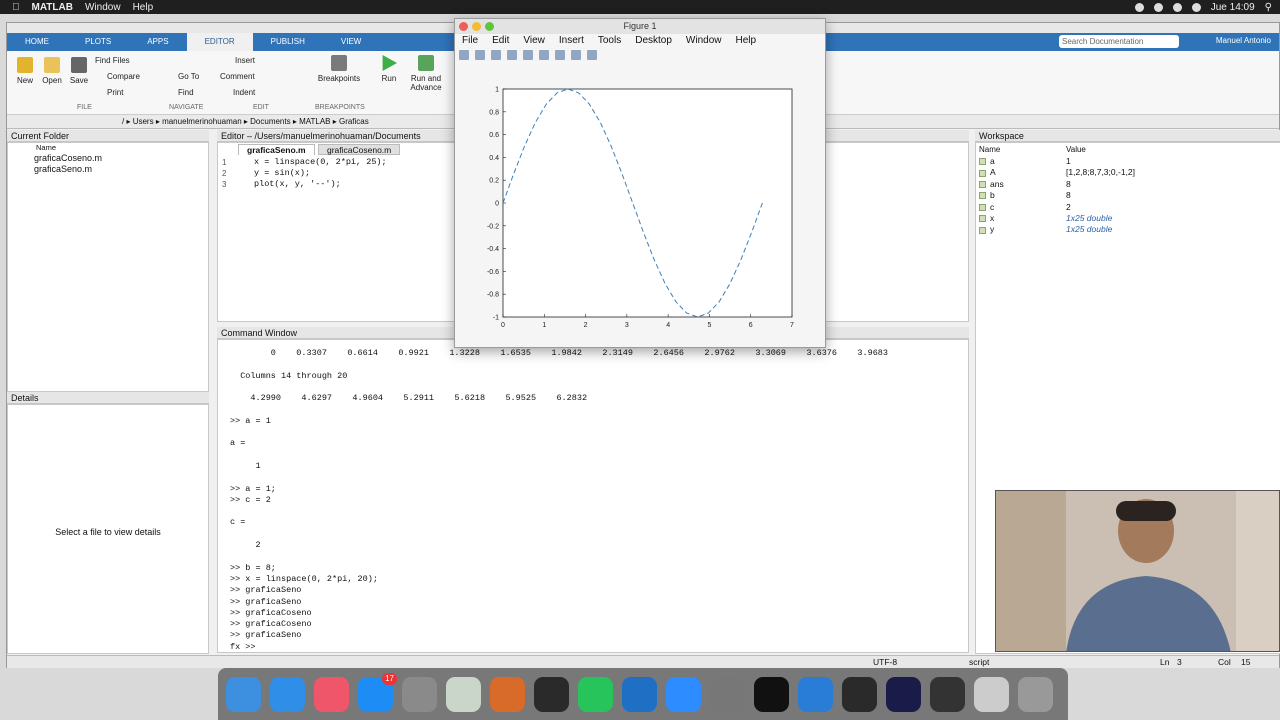 This screenshot has width=1280, height=720. What do you see at coordinates (339, 69) in the screenshot?
I see `breakpoints-button: Breakpoints` at bounding box center [339, 69].